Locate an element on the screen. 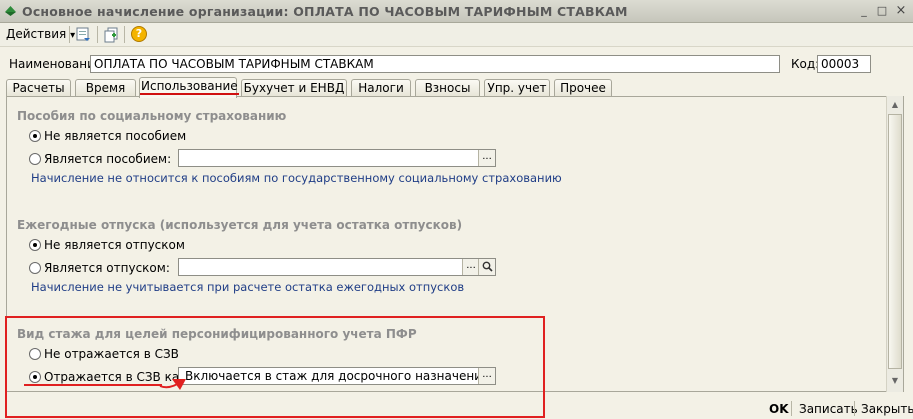 Image resolution: width=913 pixels, height=419 pixels. name-input: ОПЛАТА ПО ЧАСОВЫМ ТАРИФНЫМ СТАВКАМ is located at coordinates (435, 64).